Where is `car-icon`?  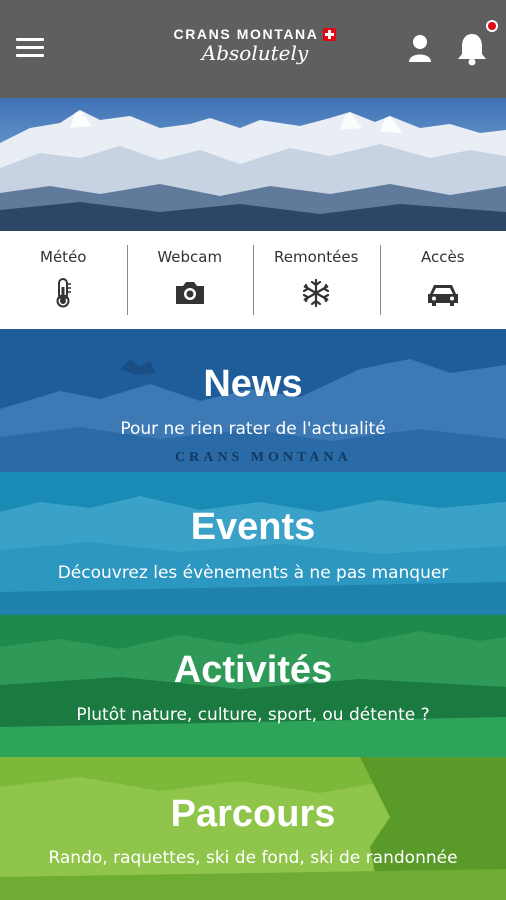 car-icon is located at coordinates (442, 295).